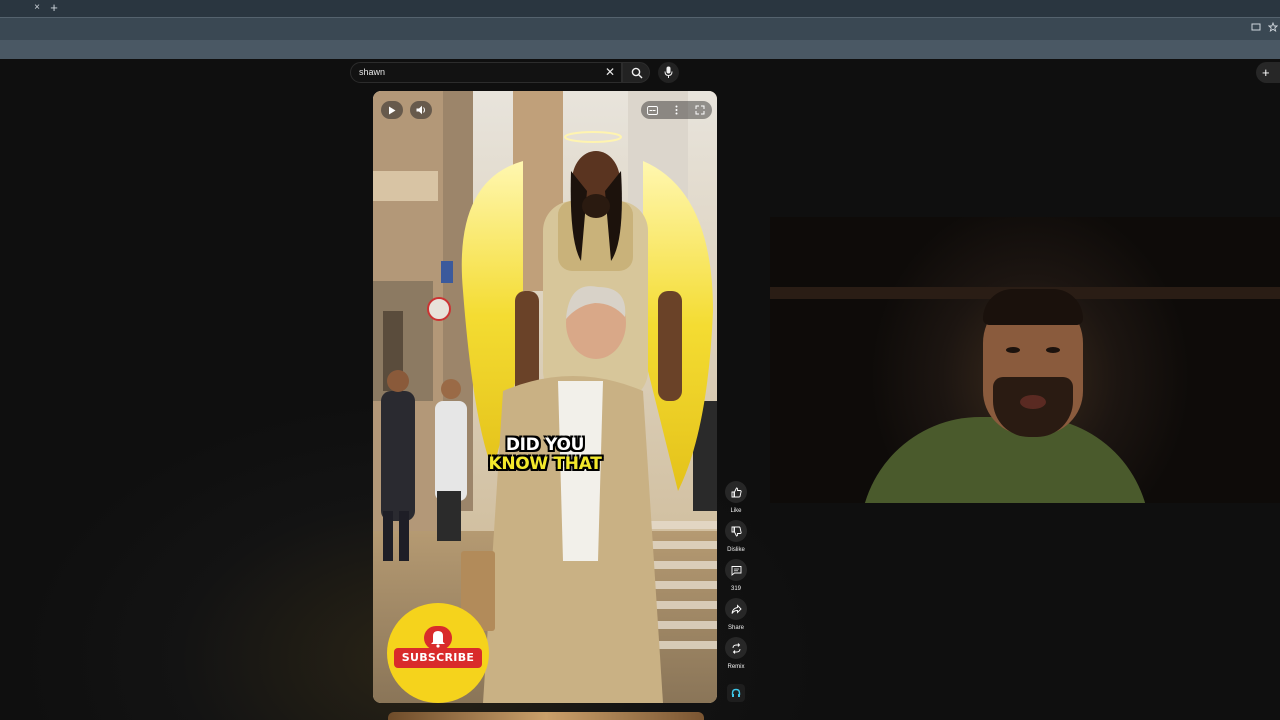  What do you see at coordinates (1005, 460) in the screenshot?
I see `presenter-shirt` at bounding box center [1005, 460].